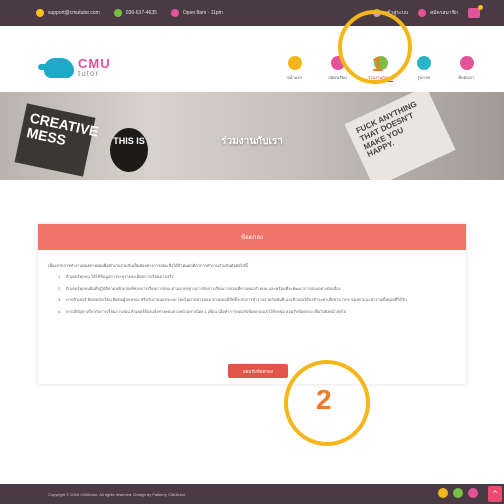 The width and height of the screenshot is (504, 504). What do you see at coordinates (89, 73) in the screenshot?
I see `logo-tutor-text: tutor` at bounding box center [89, 73].